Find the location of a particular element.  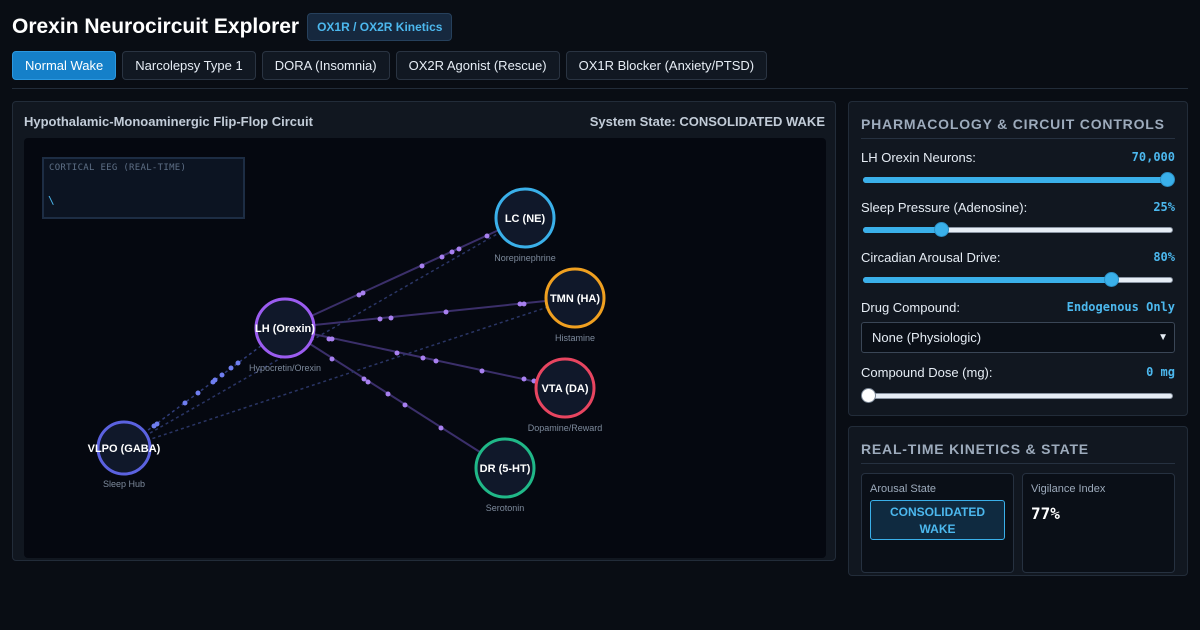

circadian-slider-thumb is located at coordinates (1111, 279).